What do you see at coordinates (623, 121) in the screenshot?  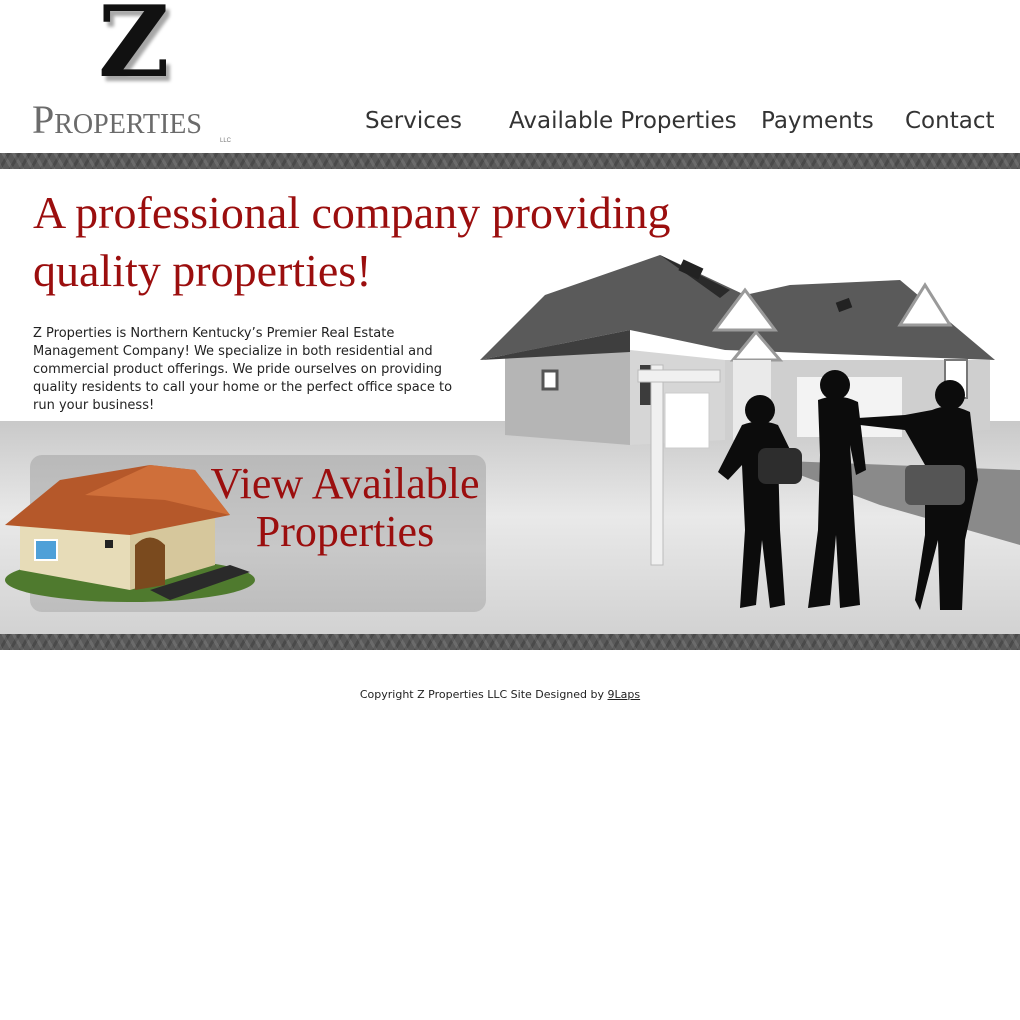 I see `nav-available-properties: Available Properties` at bounding box center [623, 121].